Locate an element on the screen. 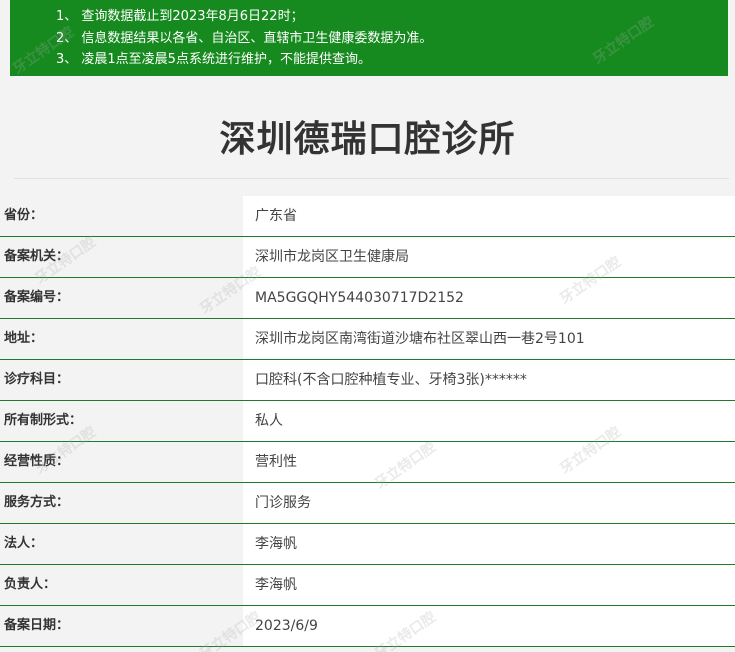 The height and width of the screenshot is (652, 735). table-row: 备案机关： 深圳市龙岗区卫生健康局 is located at coordinates (367, 257).